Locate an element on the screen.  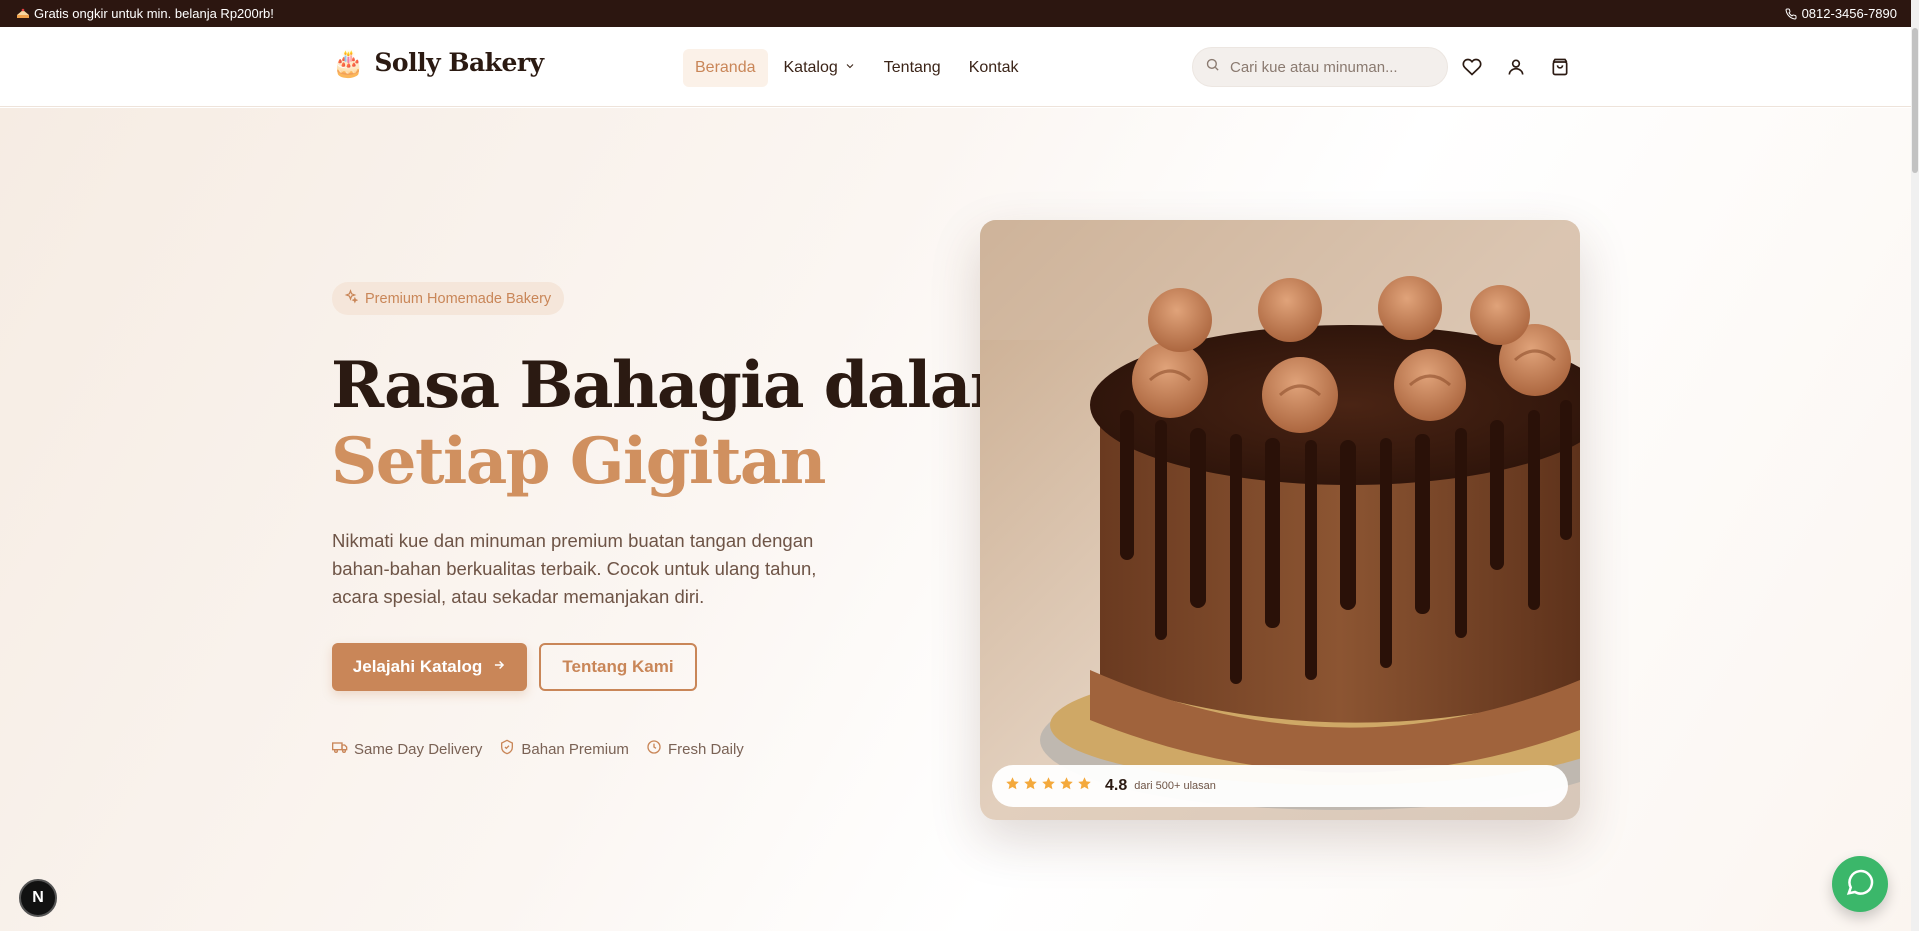
cake-logo-icon: 🎂 is located at coordinates (348, 62).